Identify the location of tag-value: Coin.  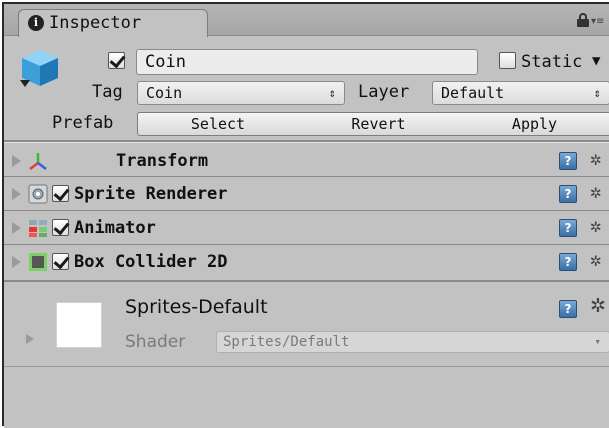
(164, 93).